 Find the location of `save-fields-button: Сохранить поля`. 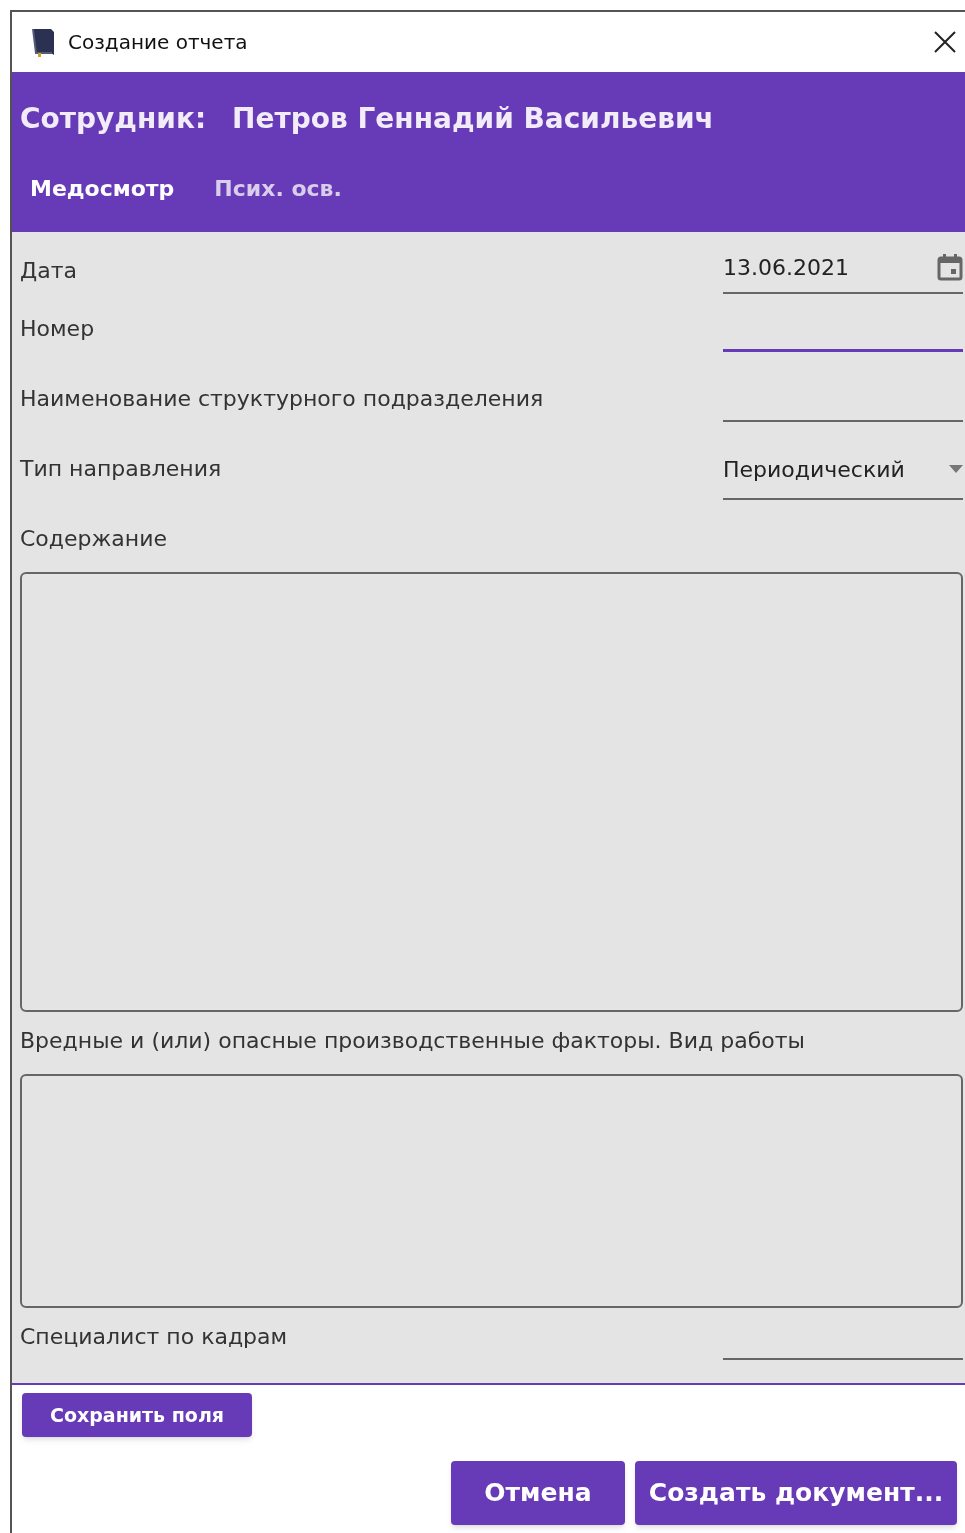

save-fields-button: Сохранить поля is located at coordinates (137, 1415).